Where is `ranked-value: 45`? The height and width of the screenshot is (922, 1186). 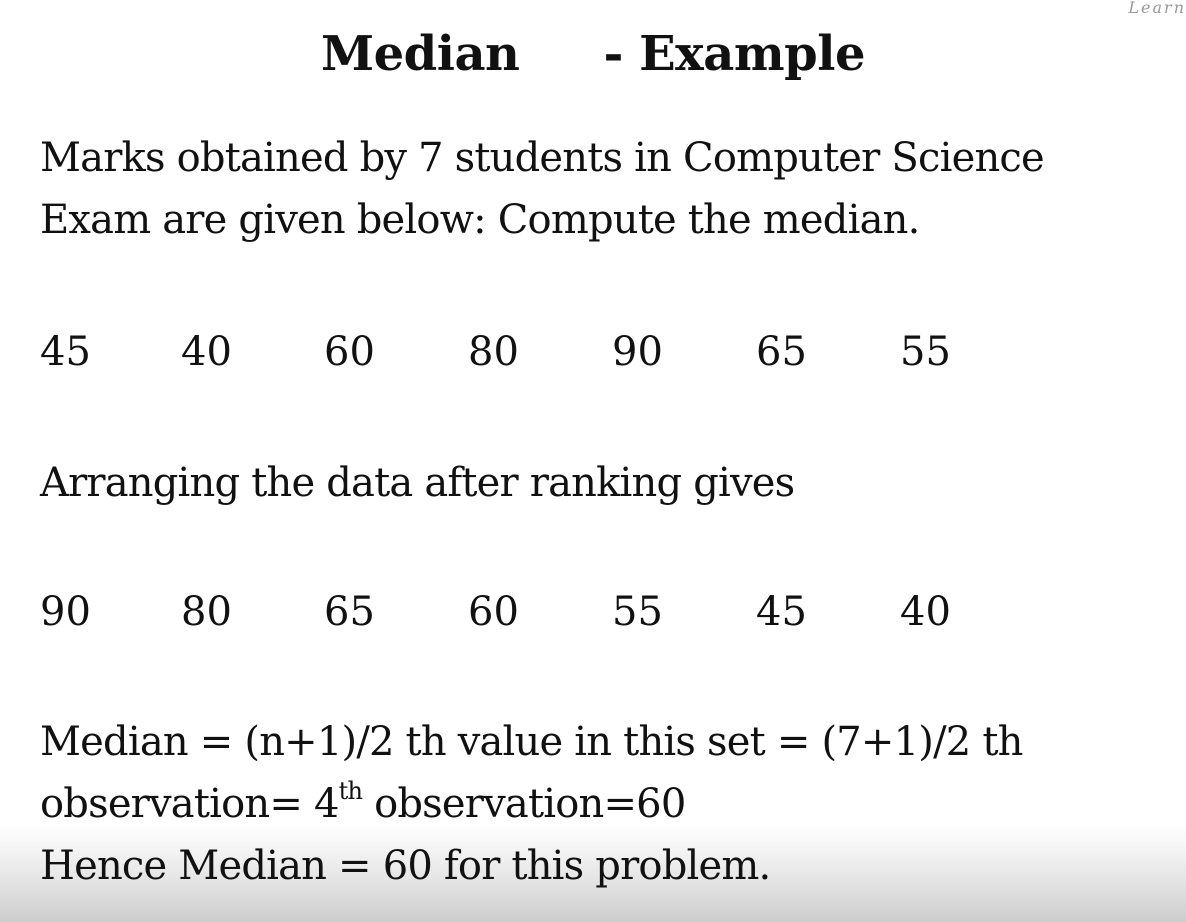
ranked-value: 45 is located at coordinates (781, 612).